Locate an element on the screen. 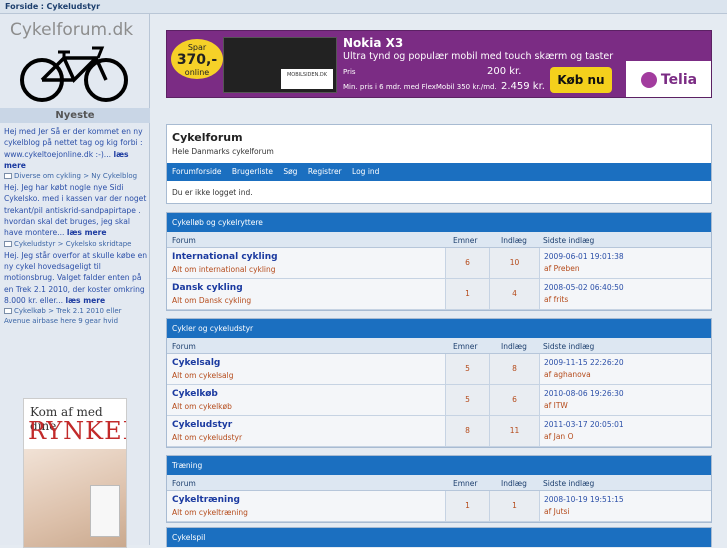 The height and width of the screenshot is (548, 727). save-amount: 370,- is located at coordinates (197, 60).